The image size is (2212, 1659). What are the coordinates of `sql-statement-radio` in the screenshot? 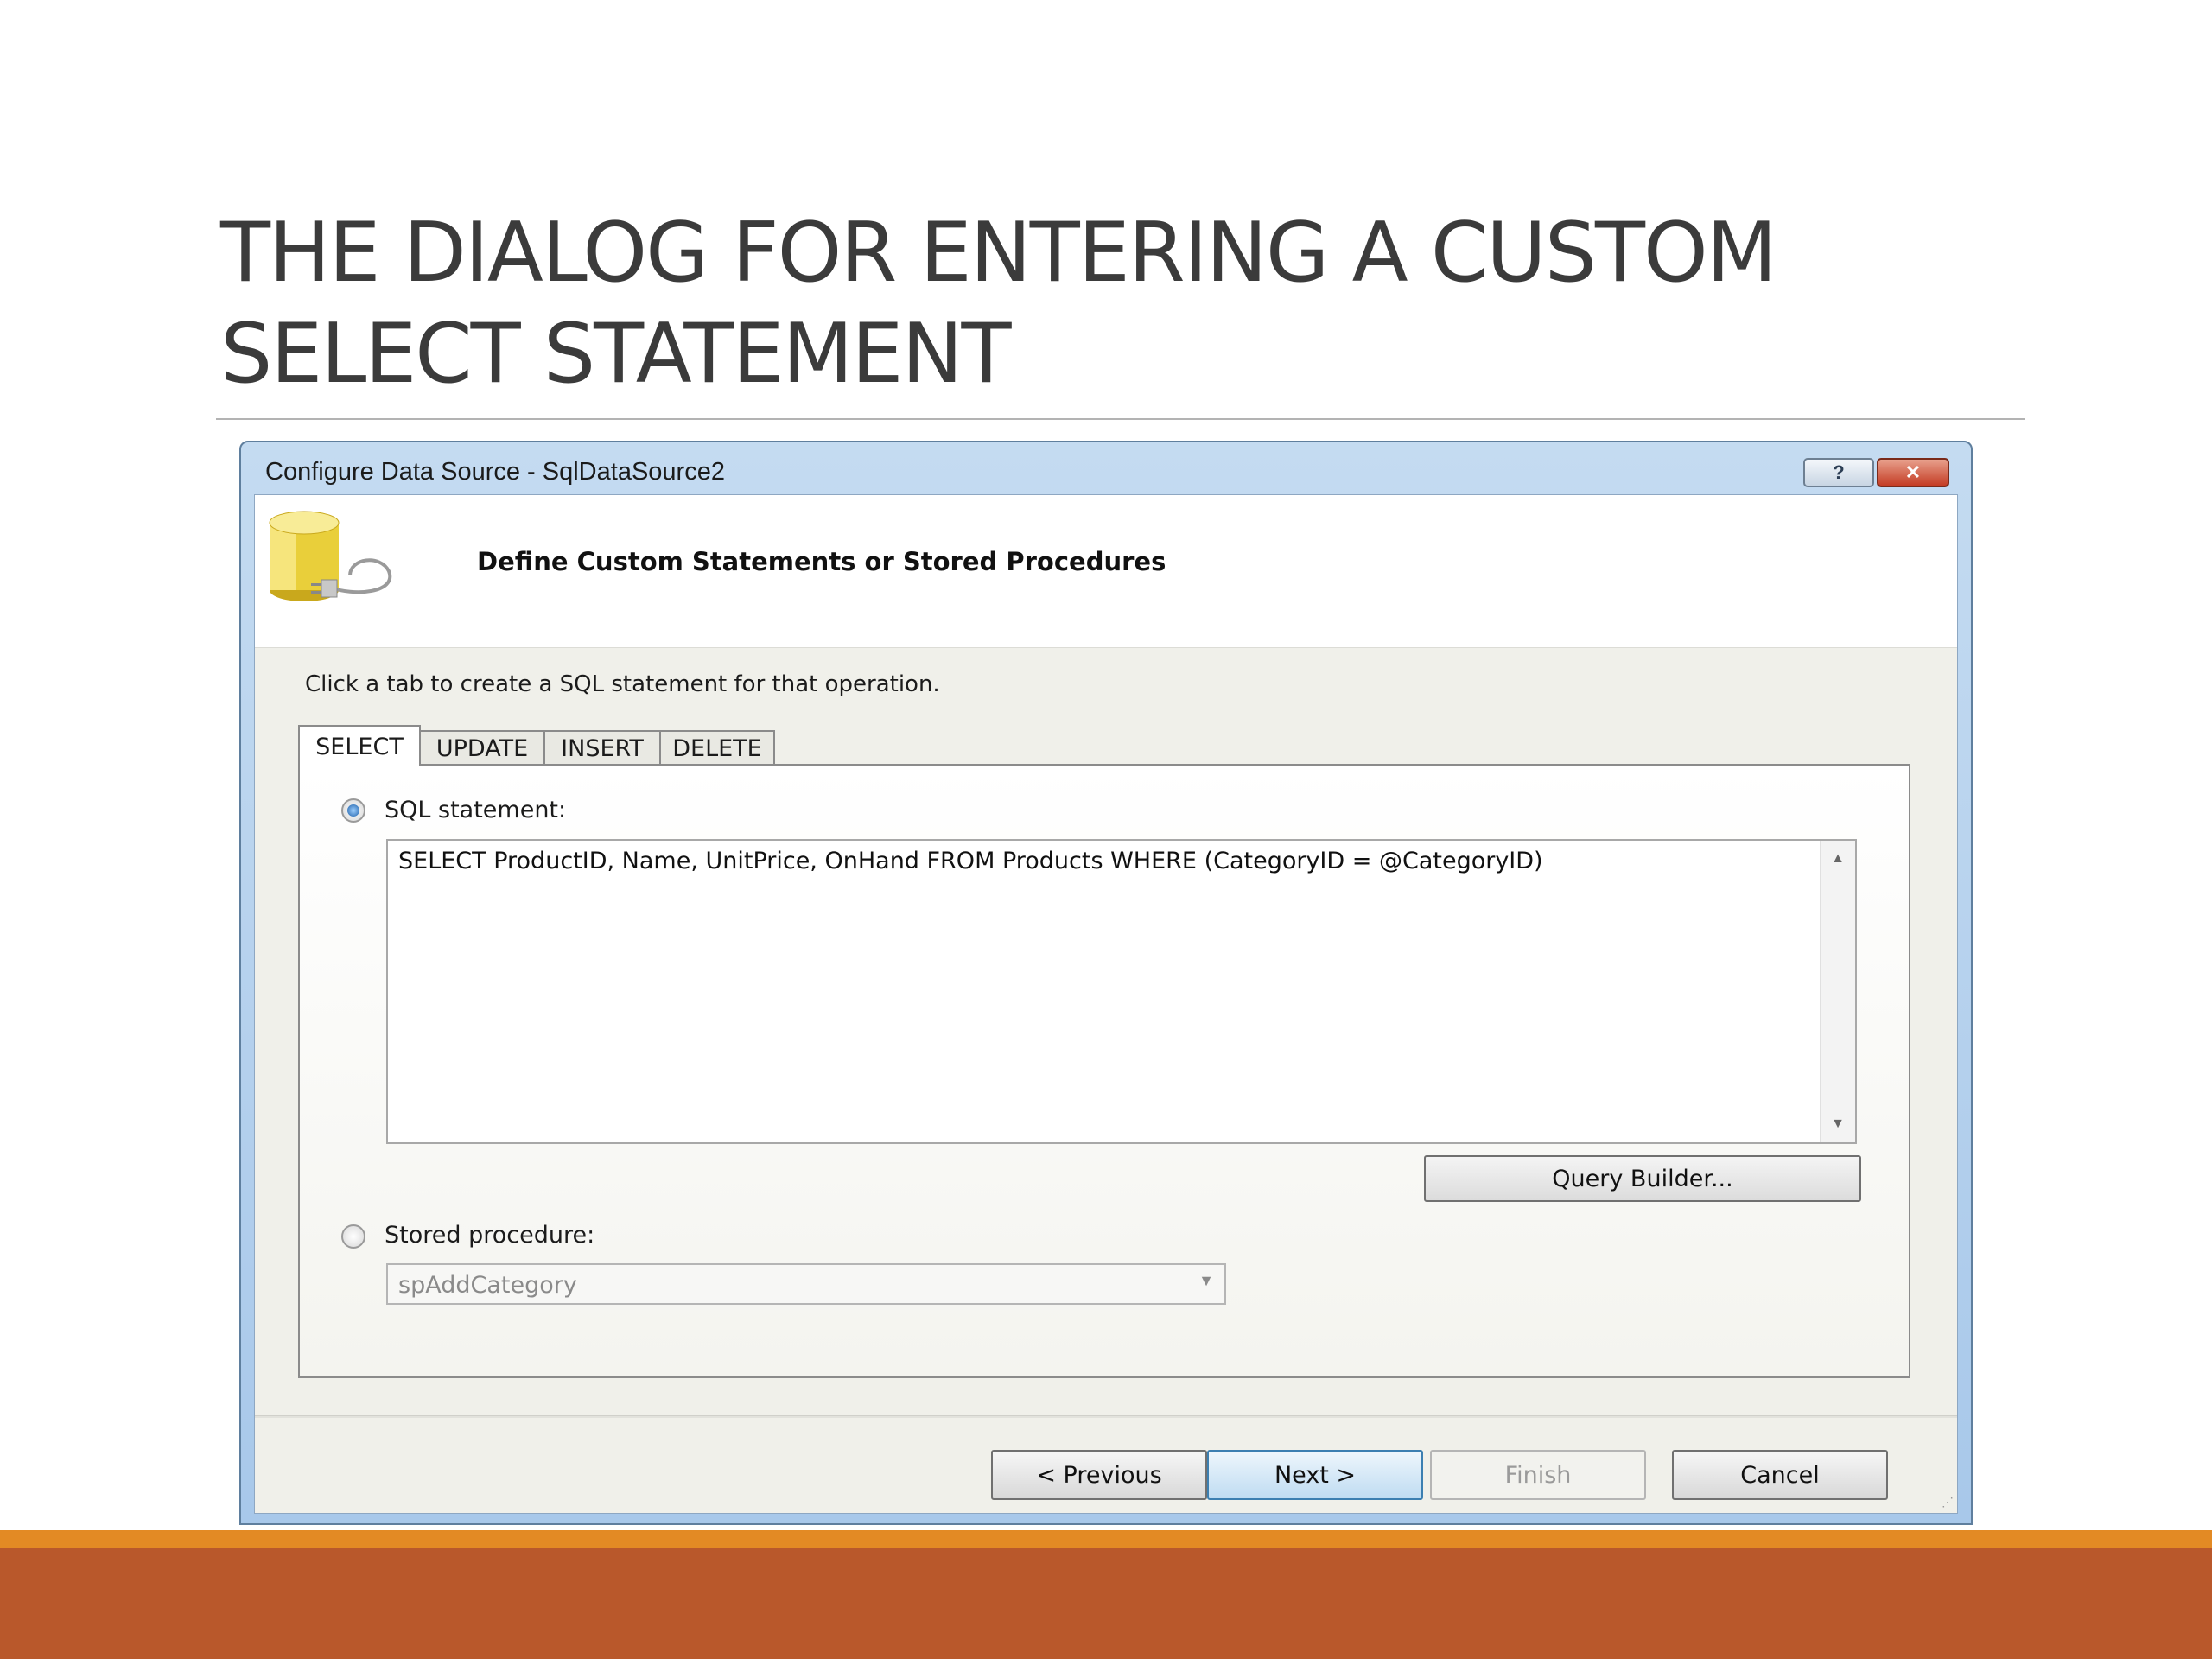 It's located at (353, 810).